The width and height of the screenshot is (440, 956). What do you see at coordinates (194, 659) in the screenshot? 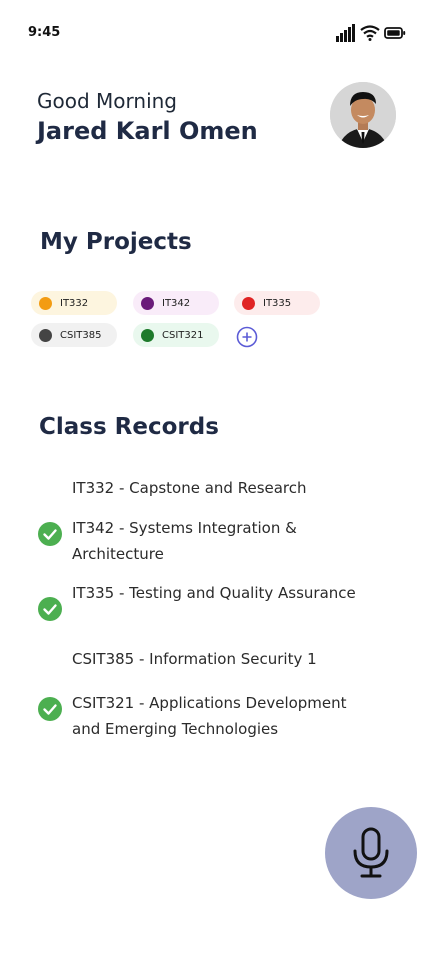
I see `class-record-label: CSIT385 - Information Security 1` at bounding box center [194, 659].